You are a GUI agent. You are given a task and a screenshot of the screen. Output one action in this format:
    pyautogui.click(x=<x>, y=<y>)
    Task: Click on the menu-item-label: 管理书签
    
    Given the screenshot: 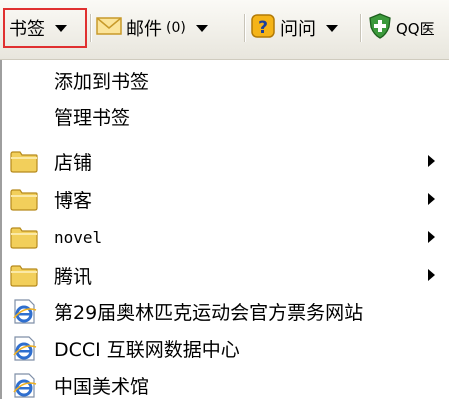 What is the action you would take?
    pyautogui.click(x=92, y=117)
    